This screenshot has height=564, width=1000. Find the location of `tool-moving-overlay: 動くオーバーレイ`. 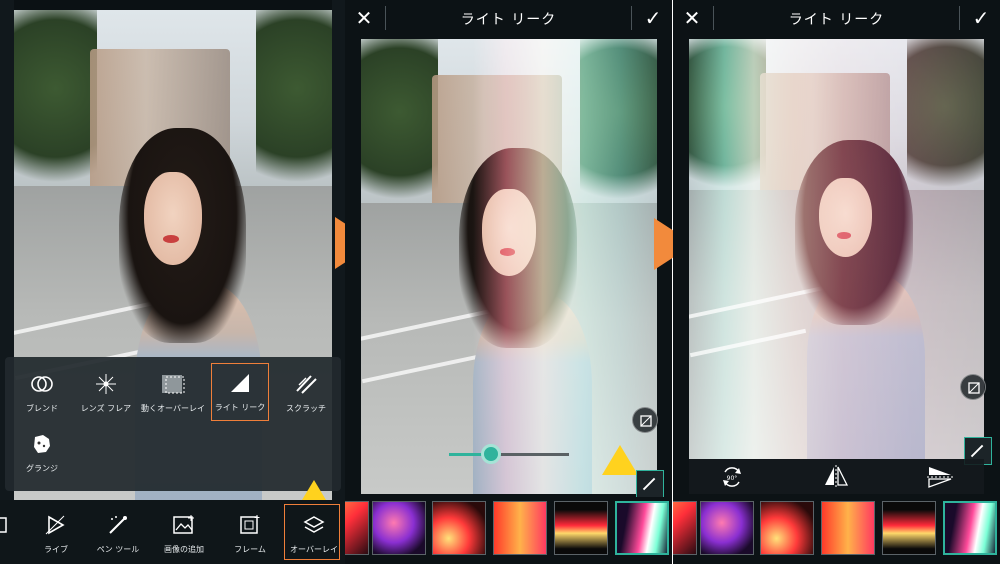

tool-moving-overlay: 動くオーバーレイ is located at coordinates (173, 393).